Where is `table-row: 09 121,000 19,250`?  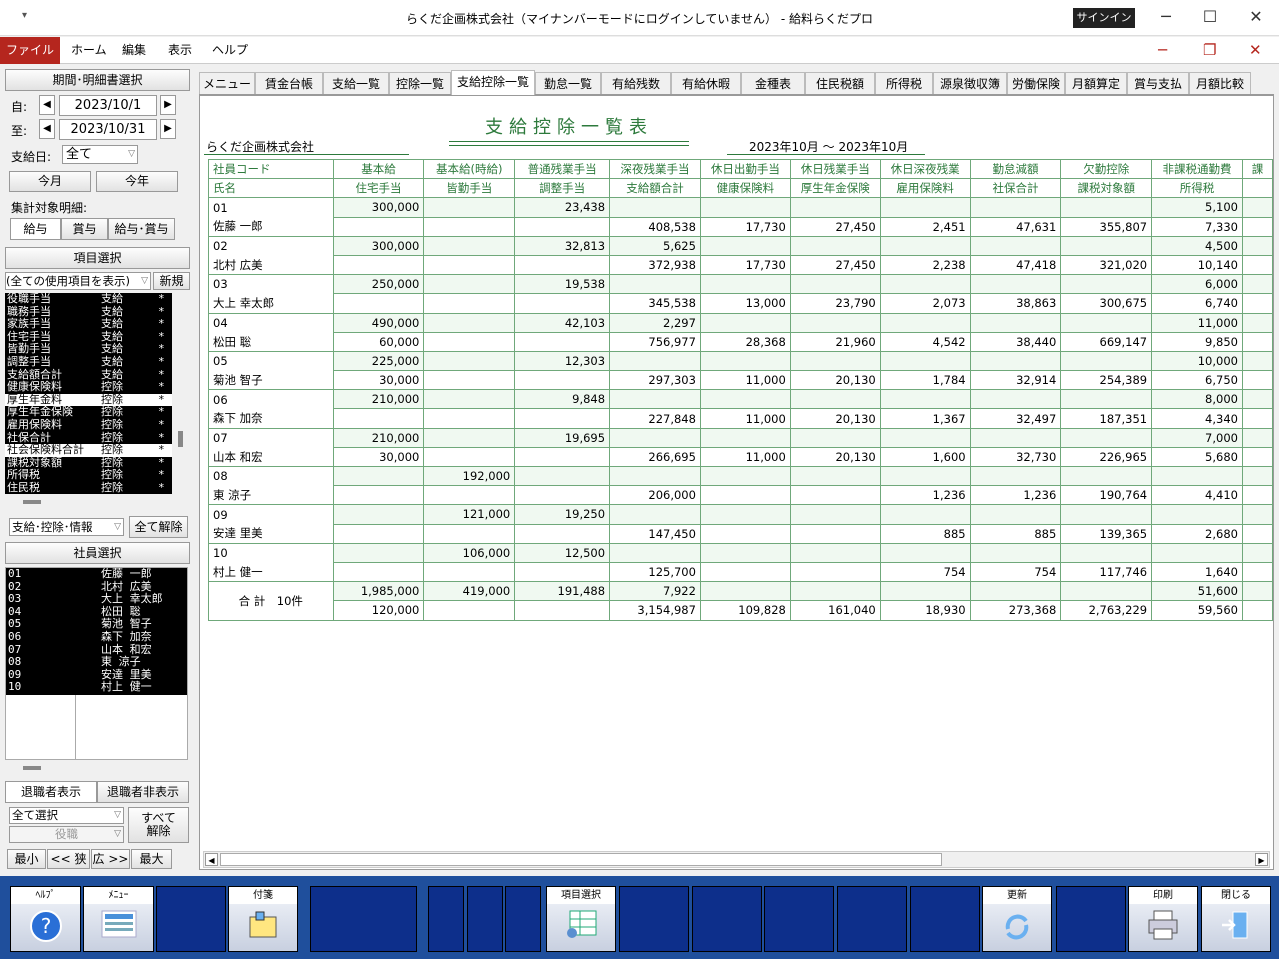
table-row: 09 121,000 19,250 is located at coordinates (740, 514).